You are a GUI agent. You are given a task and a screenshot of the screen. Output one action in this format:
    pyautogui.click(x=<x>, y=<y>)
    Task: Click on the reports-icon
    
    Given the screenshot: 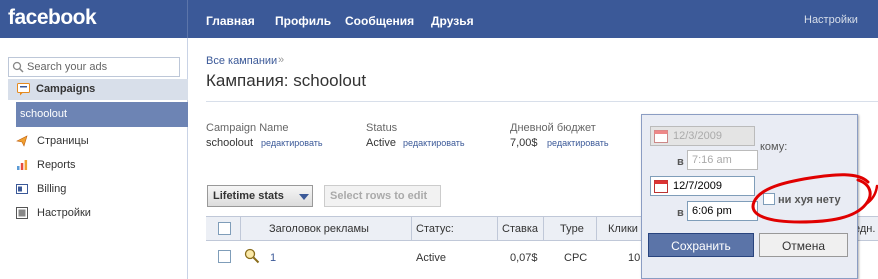 What is the action you would take?
    pyautogui.click(x=22, y=165)
    